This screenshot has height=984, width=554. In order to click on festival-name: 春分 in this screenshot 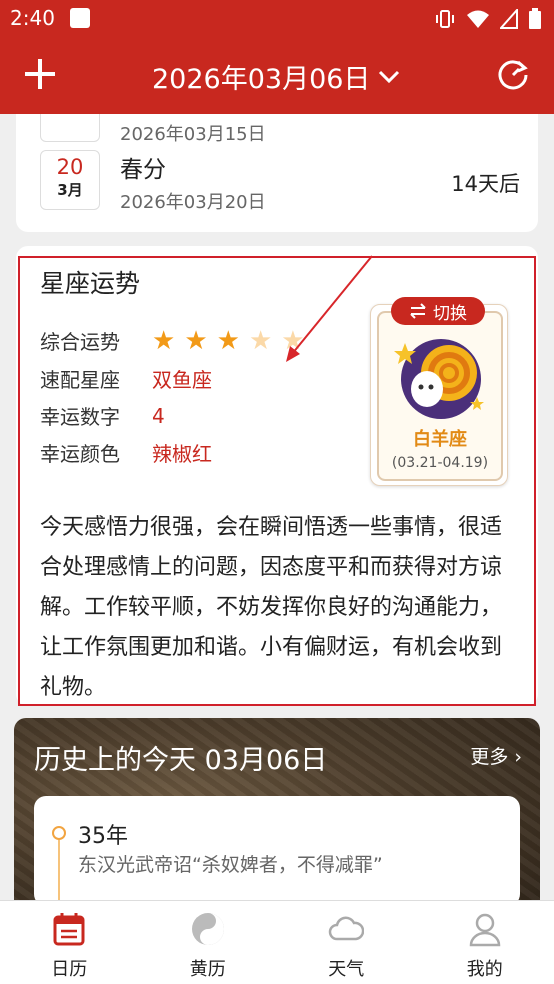, I will do `click(143, 170)`.